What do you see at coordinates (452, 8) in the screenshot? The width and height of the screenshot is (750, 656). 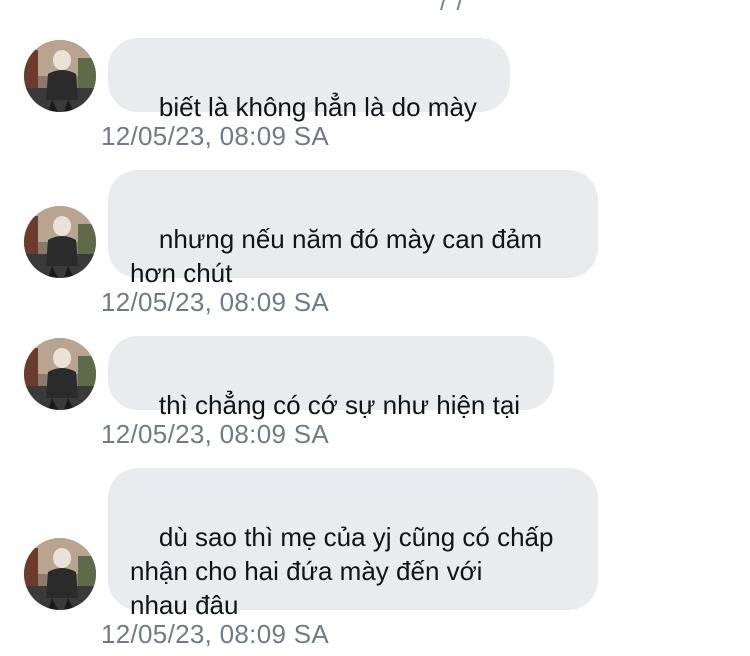 I see `clipped-previous-timestamp: / /` at bounding box center [452, 8].